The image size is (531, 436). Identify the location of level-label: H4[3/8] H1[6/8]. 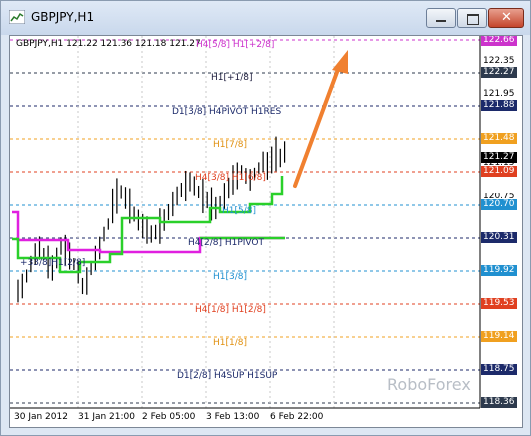
(230, 178).